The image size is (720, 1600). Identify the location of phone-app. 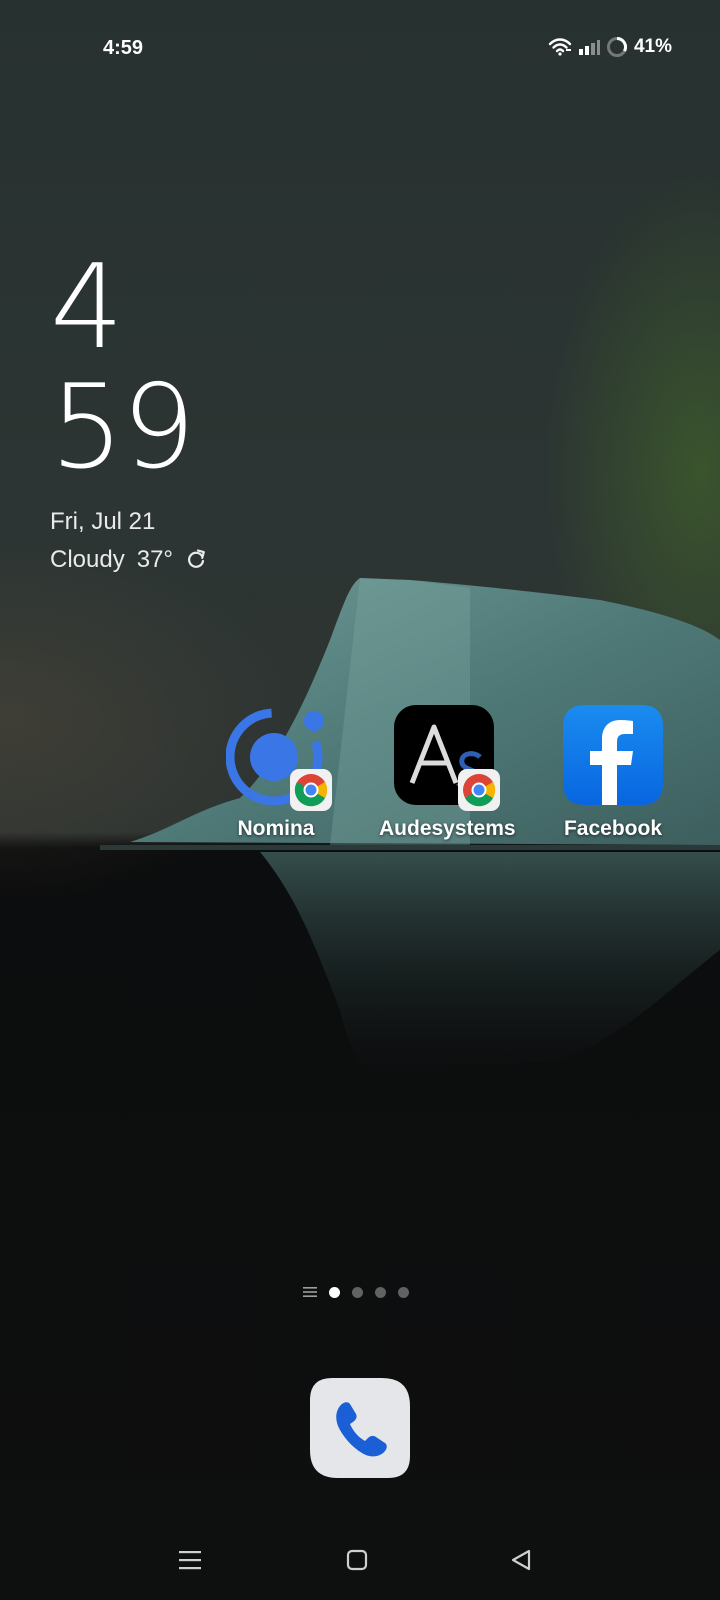
(360, 1428).